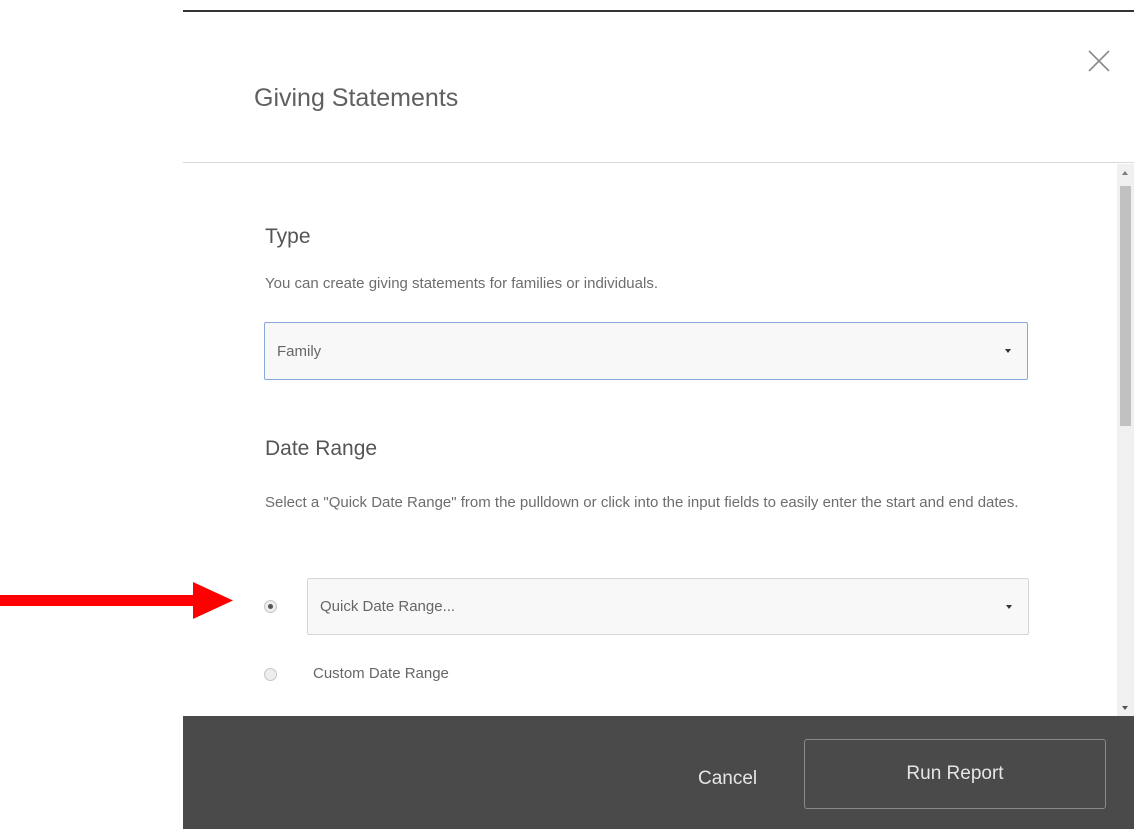 The image size is (1134, 829). What do you see at coordinates (381, 673) in the screenshot?
I see `custom-date-range-label: Custom Date Range` at bounding box center [381, 673].